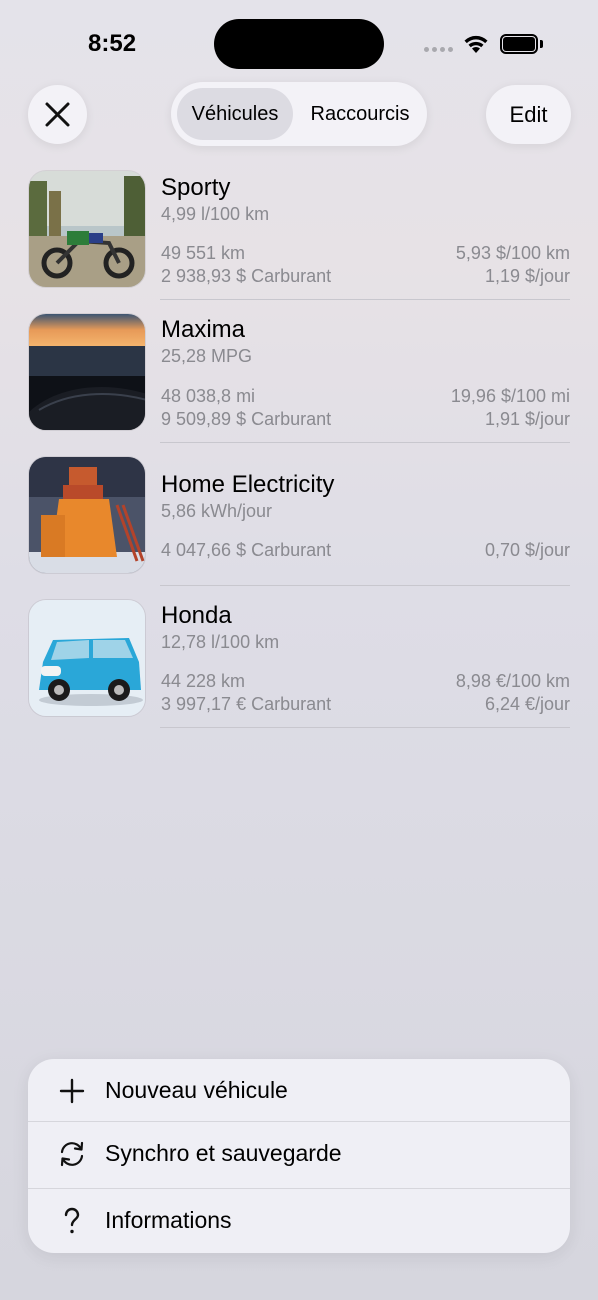  Describe the element at coordinates (528, 114) in the screenshot. I see `edit-button: Edit` at that location.